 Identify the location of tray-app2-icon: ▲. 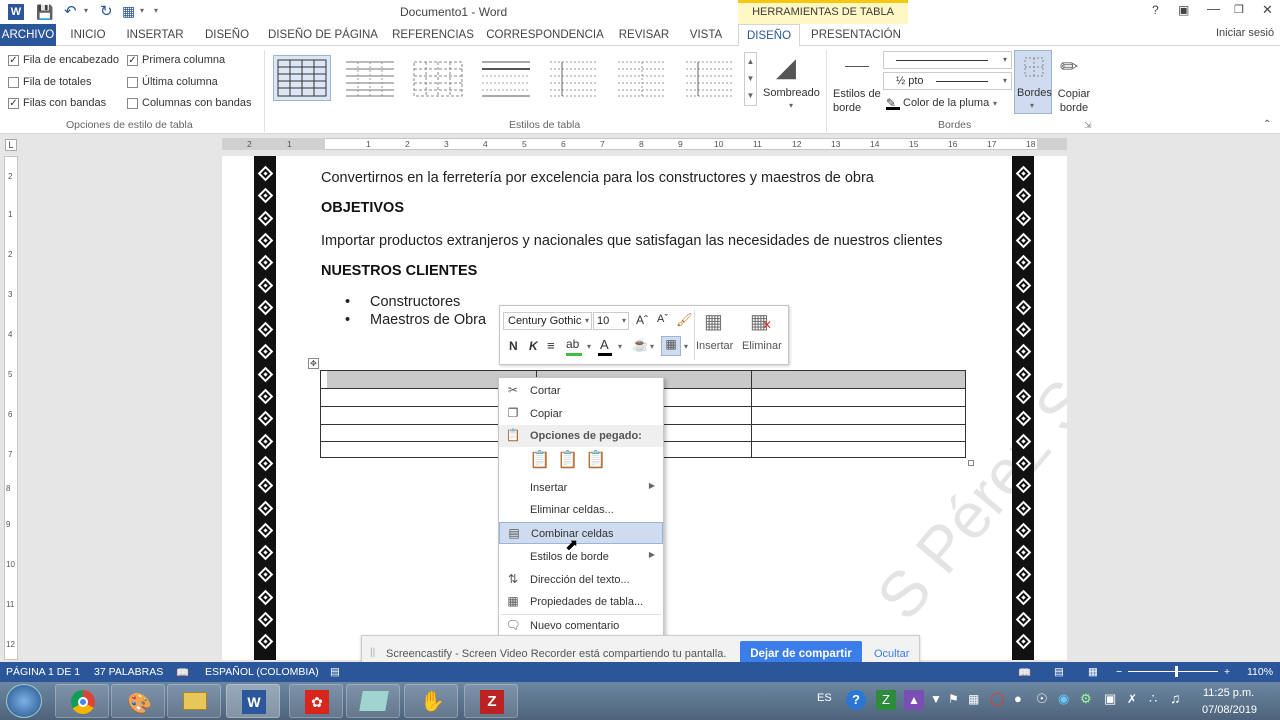
(914, 700).